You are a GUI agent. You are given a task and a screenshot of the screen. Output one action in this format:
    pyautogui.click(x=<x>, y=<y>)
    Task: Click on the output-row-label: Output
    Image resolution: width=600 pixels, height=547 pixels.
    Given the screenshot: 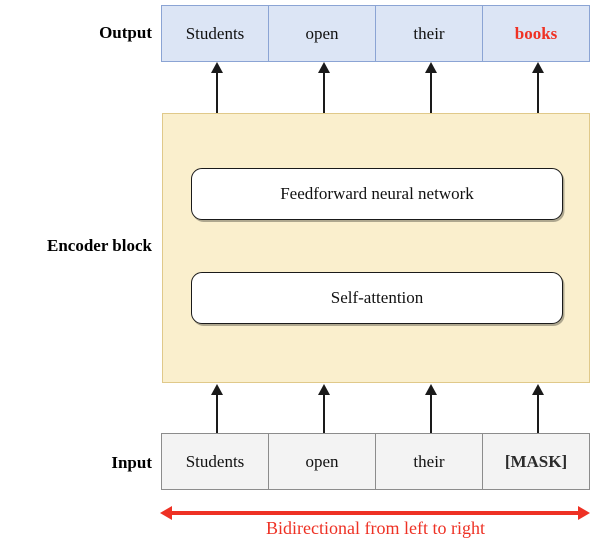 What is the action you would take?
    pyautogui.click(x=125, y=32)
    